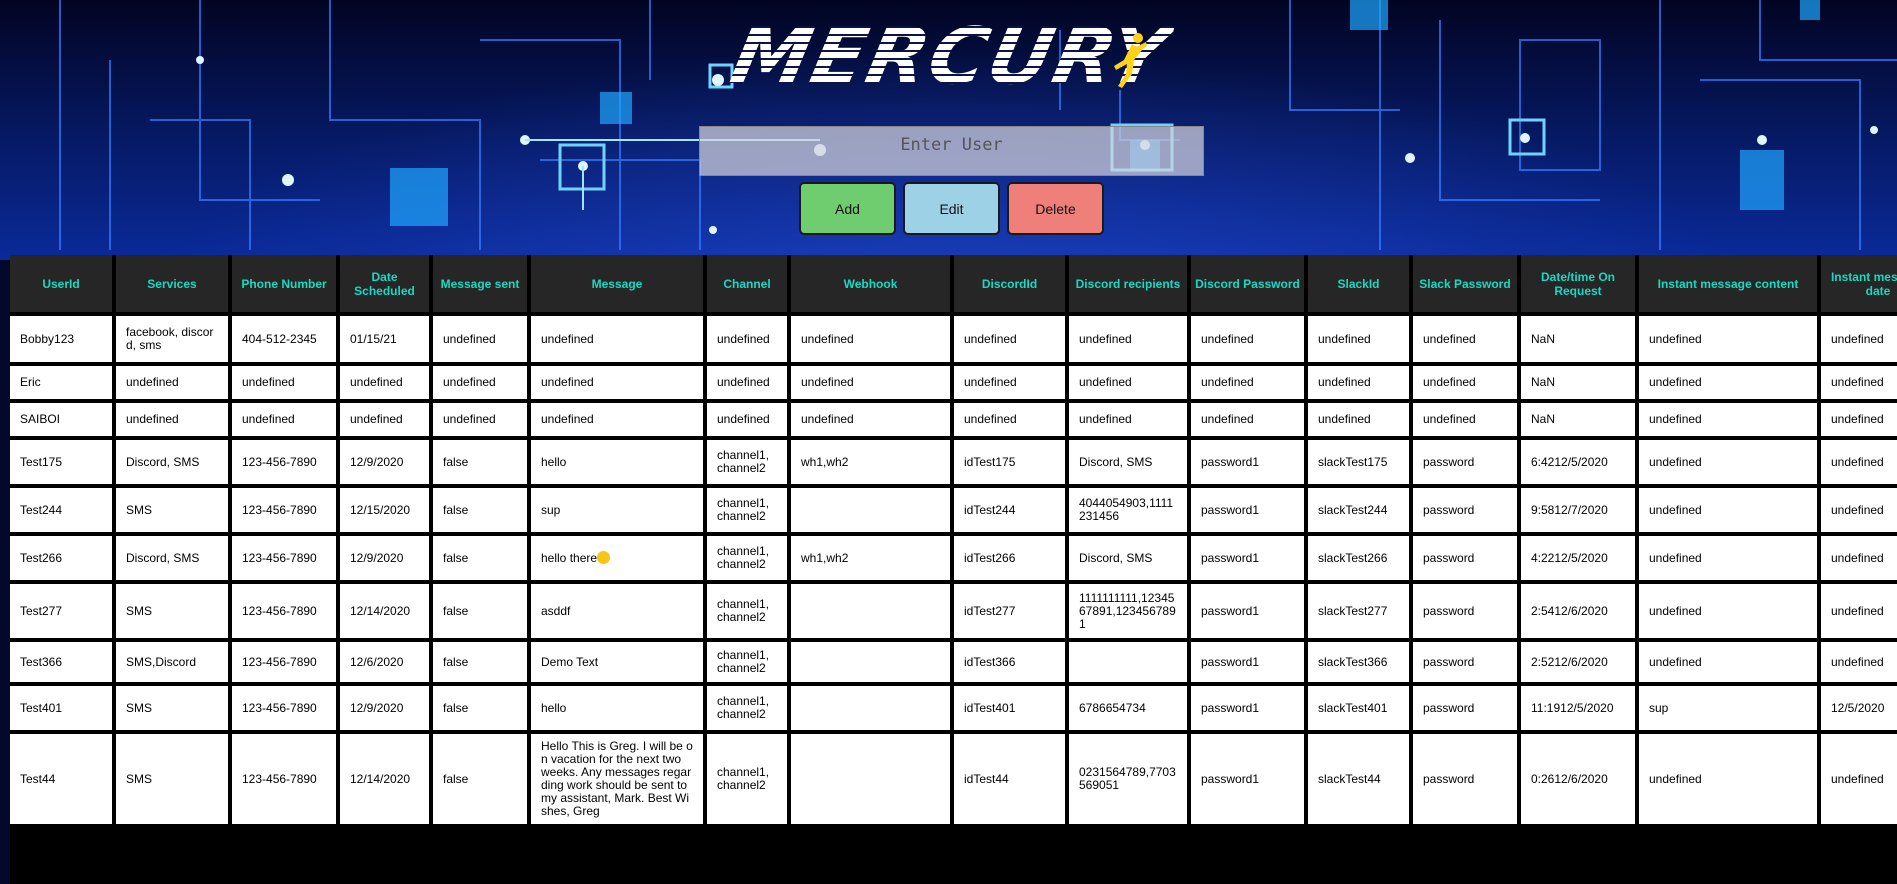  Describe the element at coordinates (1859, 708) in the screenshot. I see `table-cell: 12/5/2020` at that location.